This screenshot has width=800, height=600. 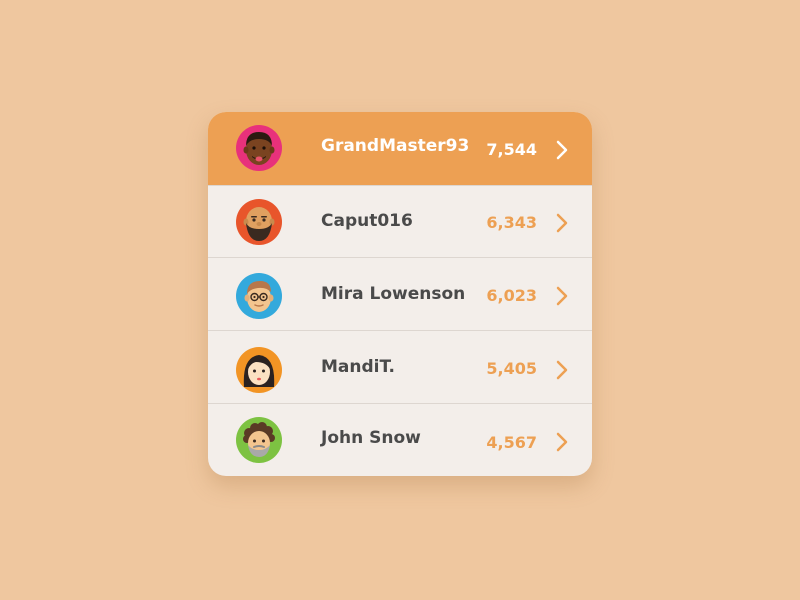 I want to click on player-score: 5,405, so click(x=511, y=368).